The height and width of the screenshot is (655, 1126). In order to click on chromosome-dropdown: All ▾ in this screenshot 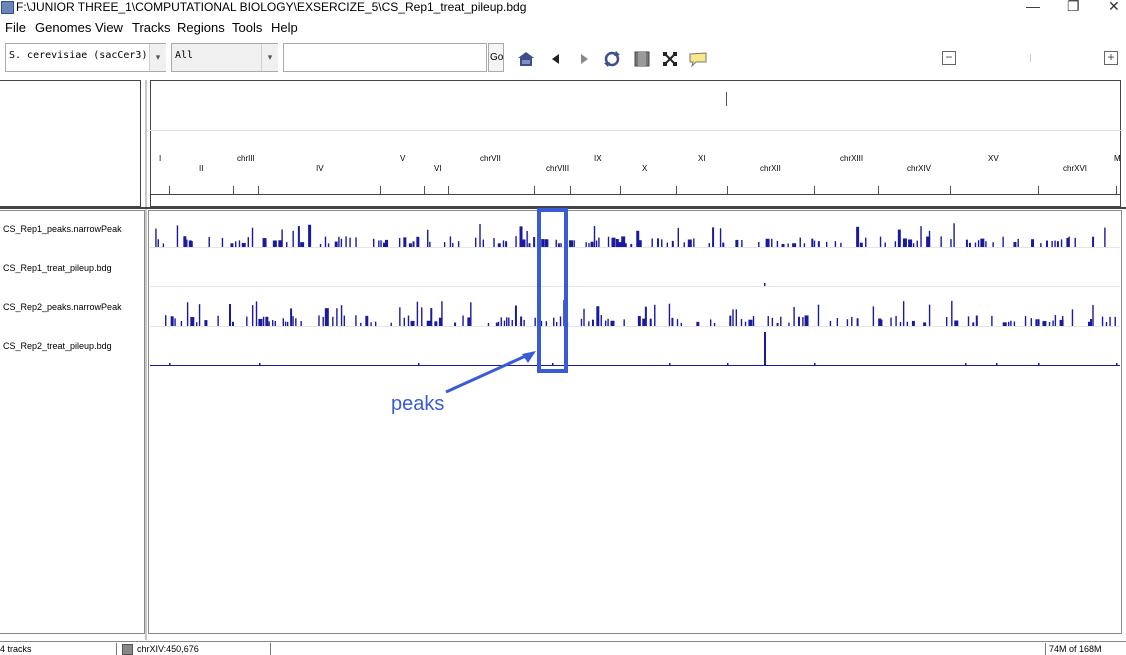, I will do `click(224, 57)`.